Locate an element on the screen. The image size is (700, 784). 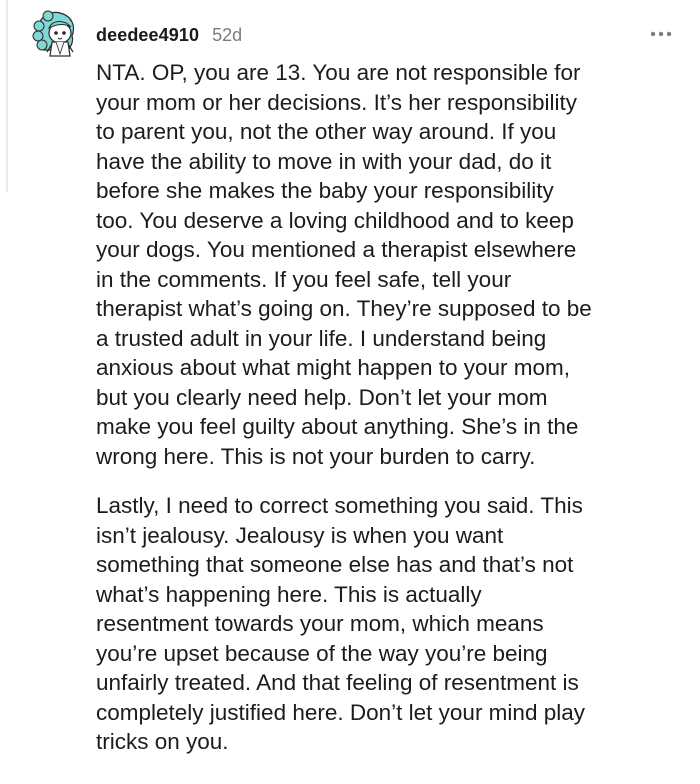
snoo-avatar-icon is located at coordinates (56, 34).